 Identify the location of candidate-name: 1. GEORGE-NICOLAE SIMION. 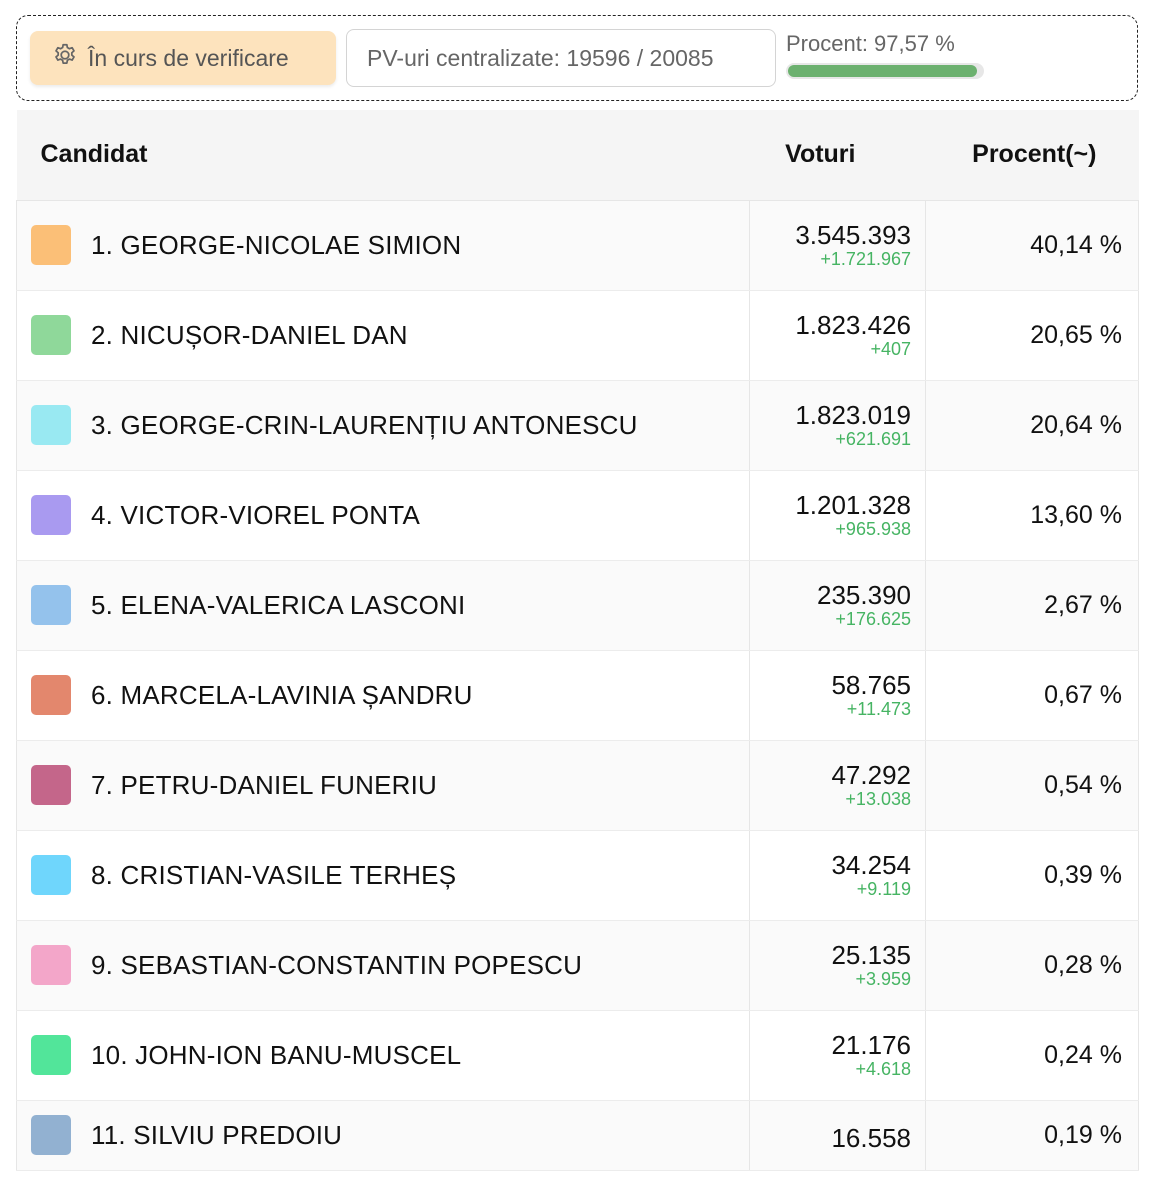
(276, 244).